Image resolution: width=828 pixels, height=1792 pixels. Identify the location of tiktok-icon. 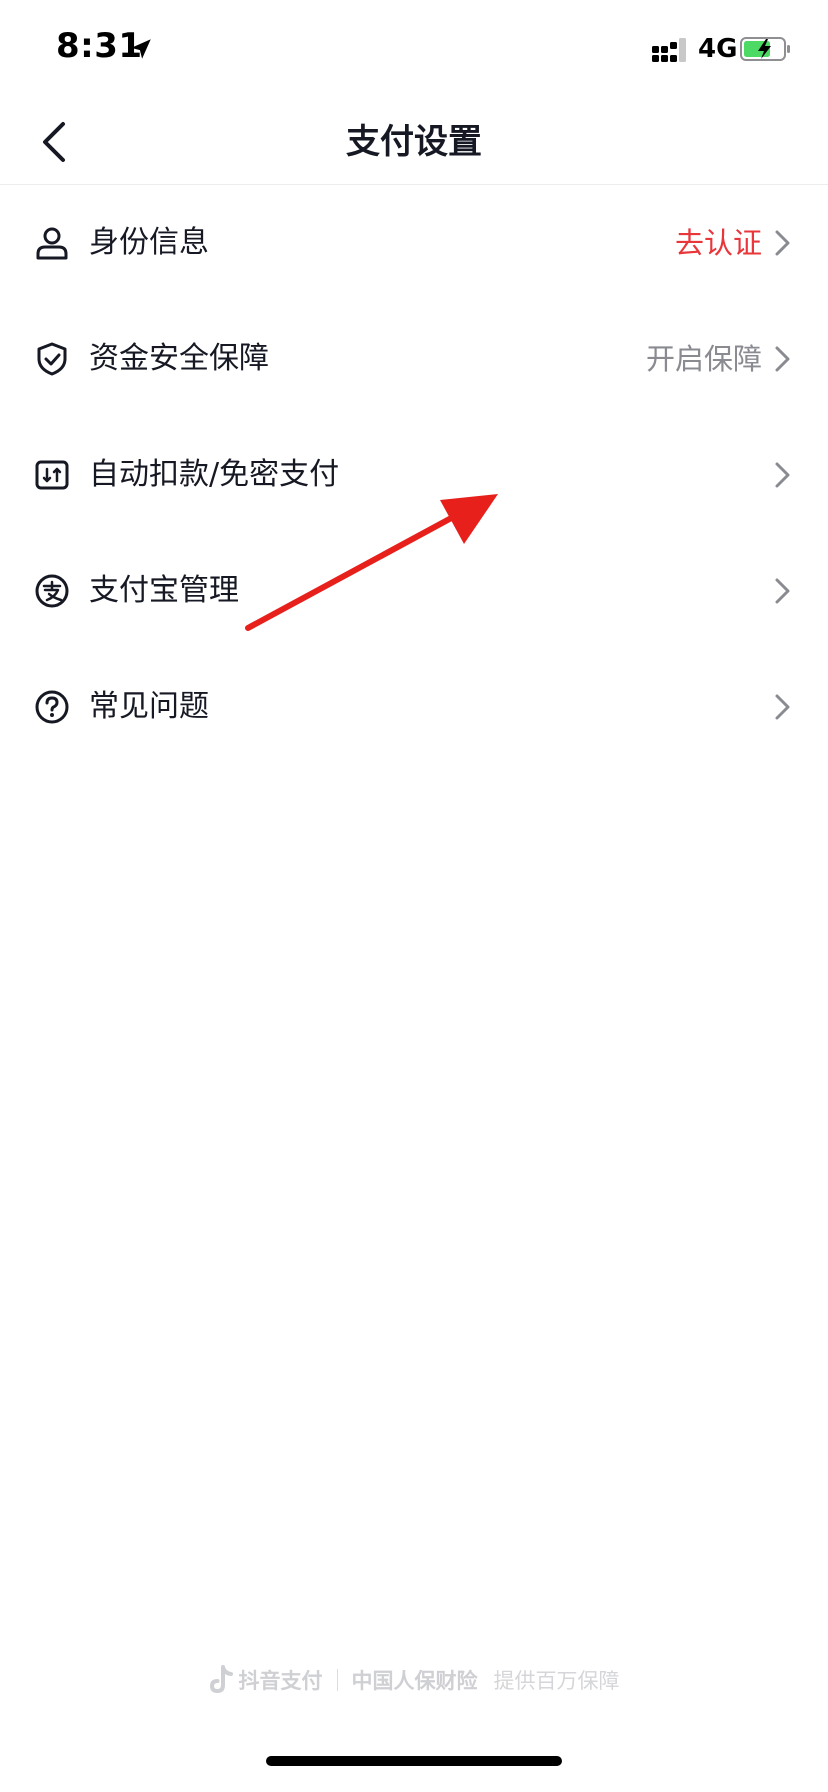
(221, 1679).